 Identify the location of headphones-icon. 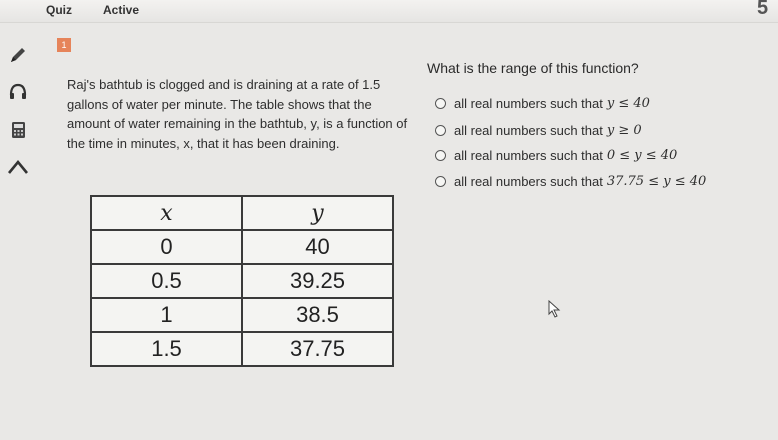
(18, 92).